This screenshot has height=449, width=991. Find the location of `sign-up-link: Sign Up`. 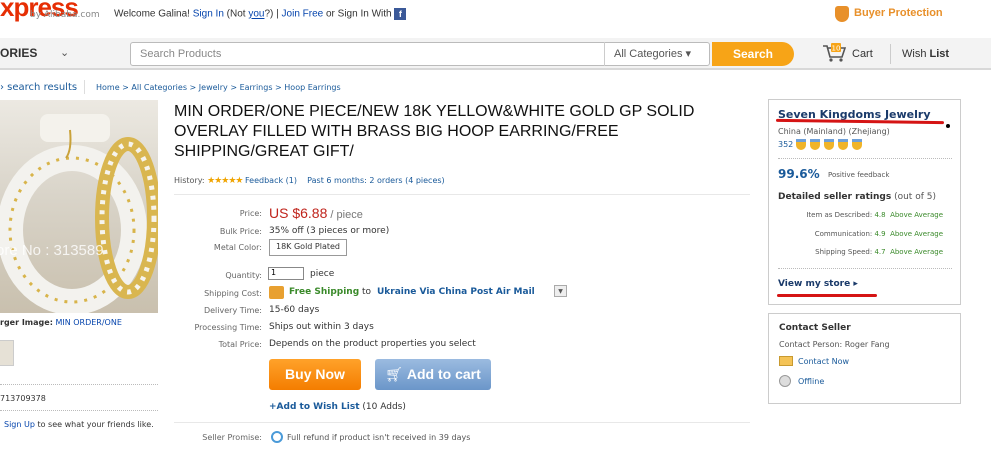

sign-up-link: Sign Up is located at coordinates (19, 424).